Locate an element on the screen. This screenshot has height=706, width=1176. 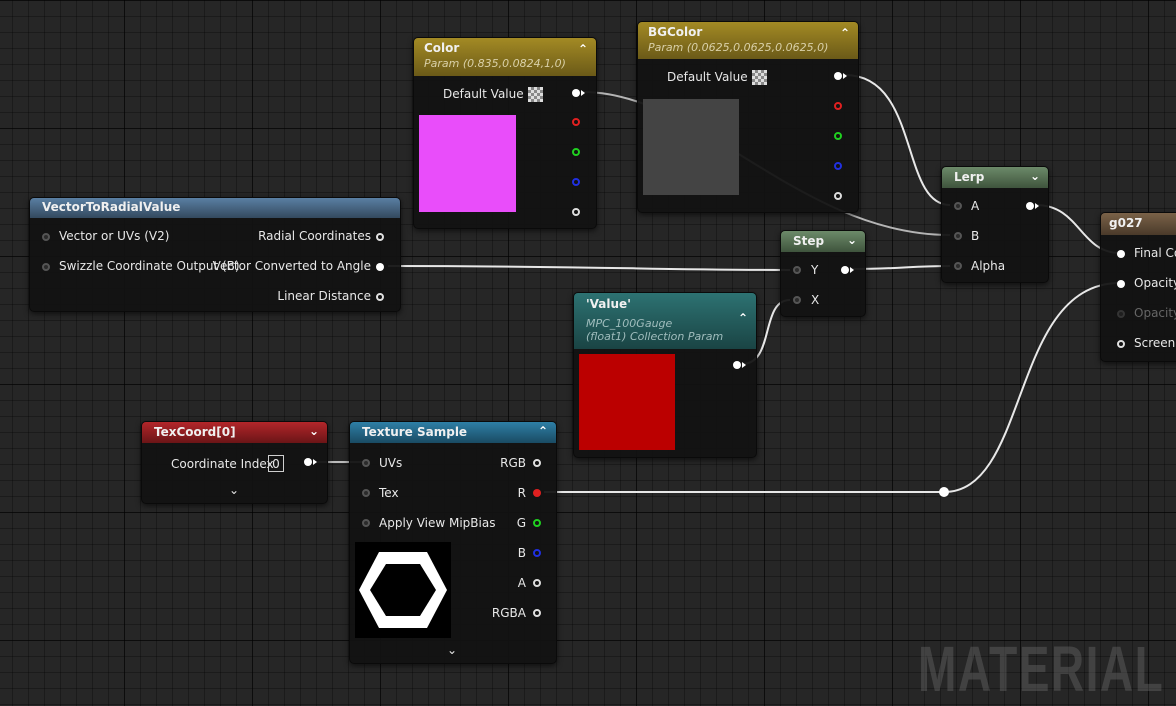
texture-output-a-label: A is located at coordinates (521, 583).